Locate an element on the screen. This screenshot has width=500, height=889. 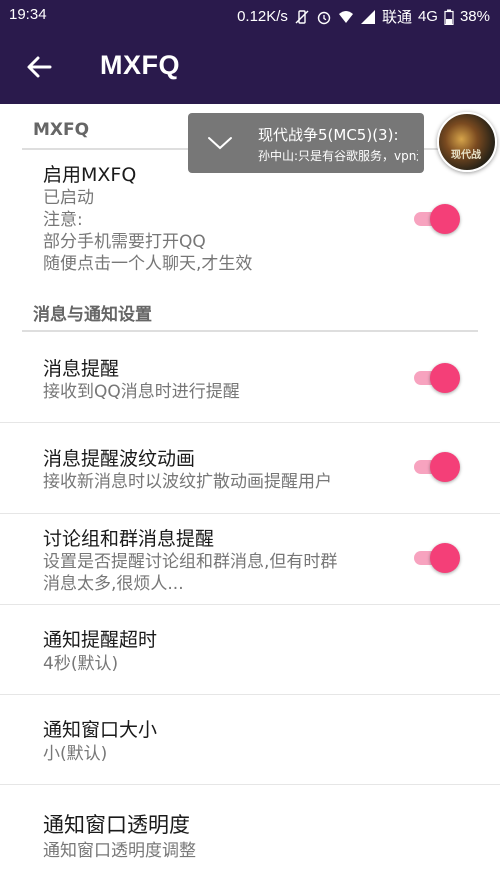
status-time: 19:34 is located at coordinates (28, 14).